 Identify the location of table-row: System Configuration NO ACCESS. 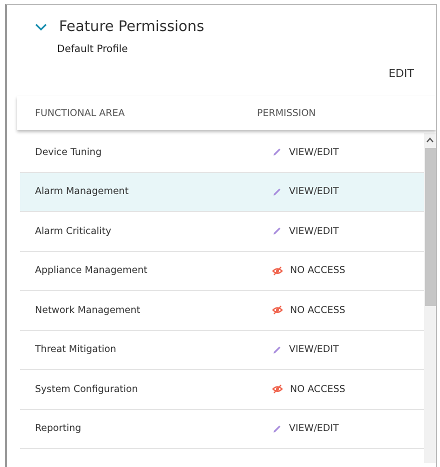
(222, 390).